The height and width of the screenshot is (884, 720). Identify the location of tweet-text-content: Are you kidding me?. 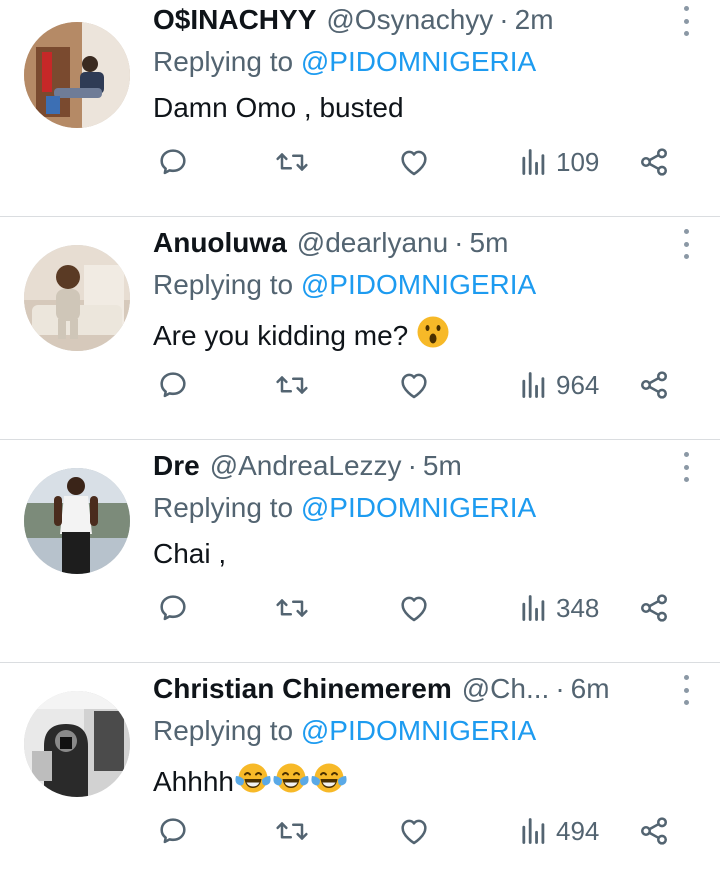
(281, 335).